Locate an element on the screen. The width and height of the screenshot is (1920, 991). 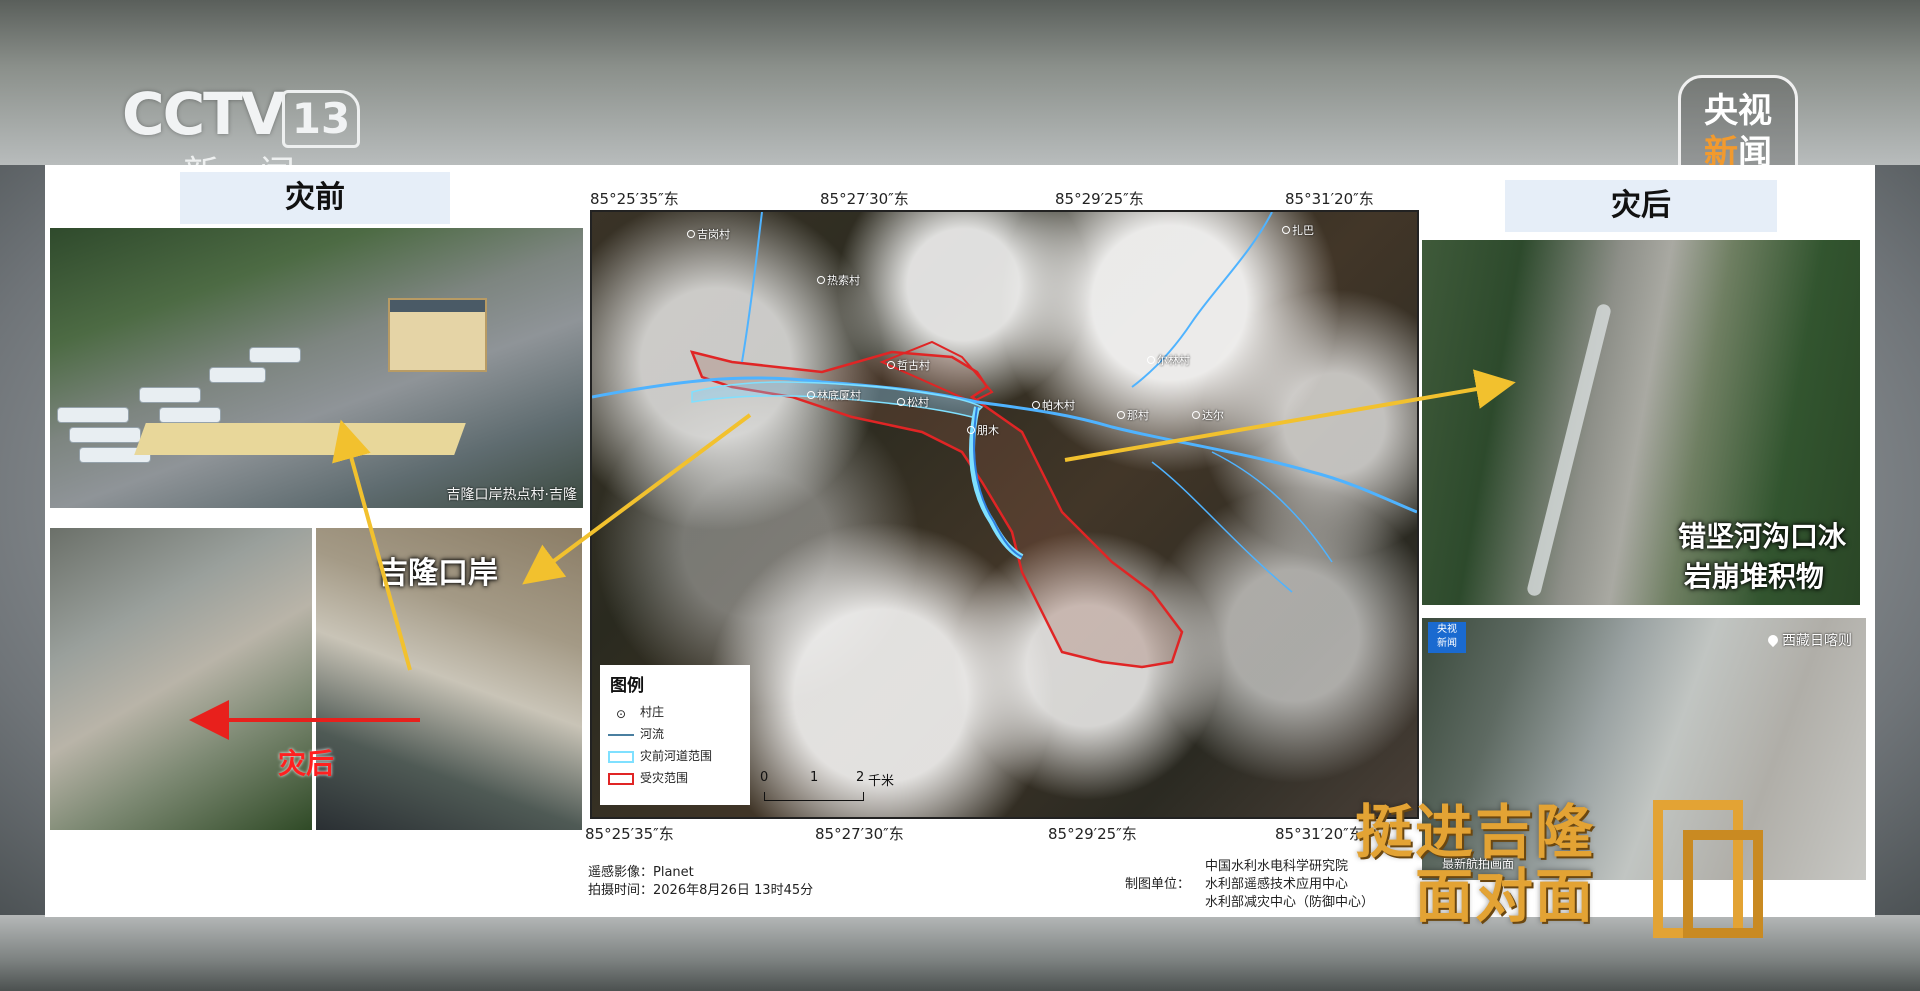
arrow-port-to-before is located at coordinates (372, 545).